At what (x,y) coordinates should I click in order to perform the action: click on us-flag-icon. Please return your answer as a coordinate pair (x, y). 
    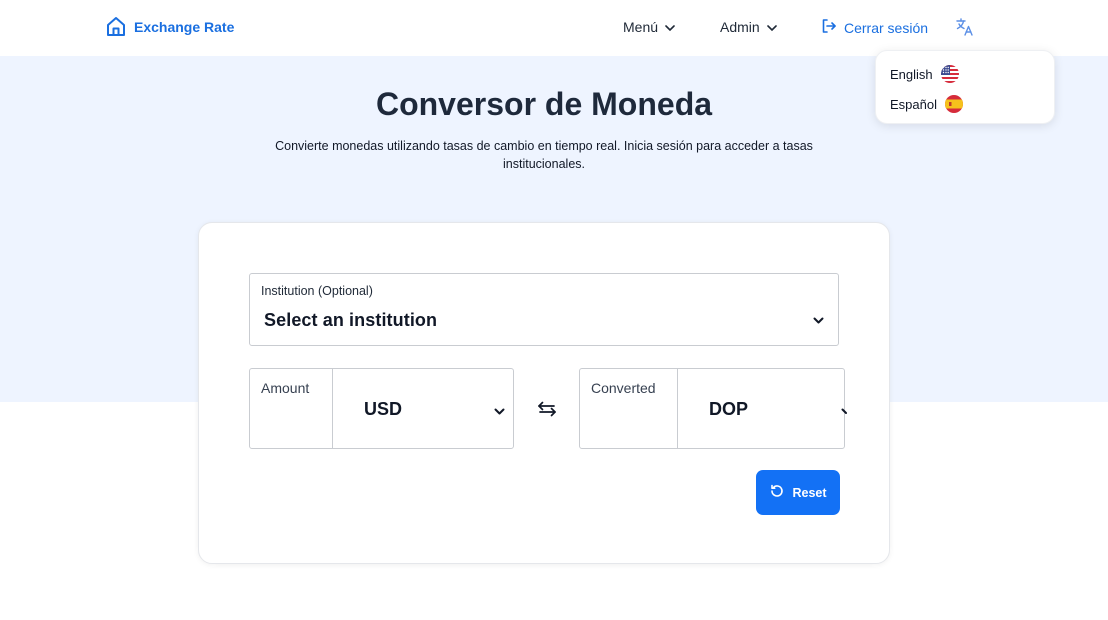
    Looking at the image, I should click on (949, 74).